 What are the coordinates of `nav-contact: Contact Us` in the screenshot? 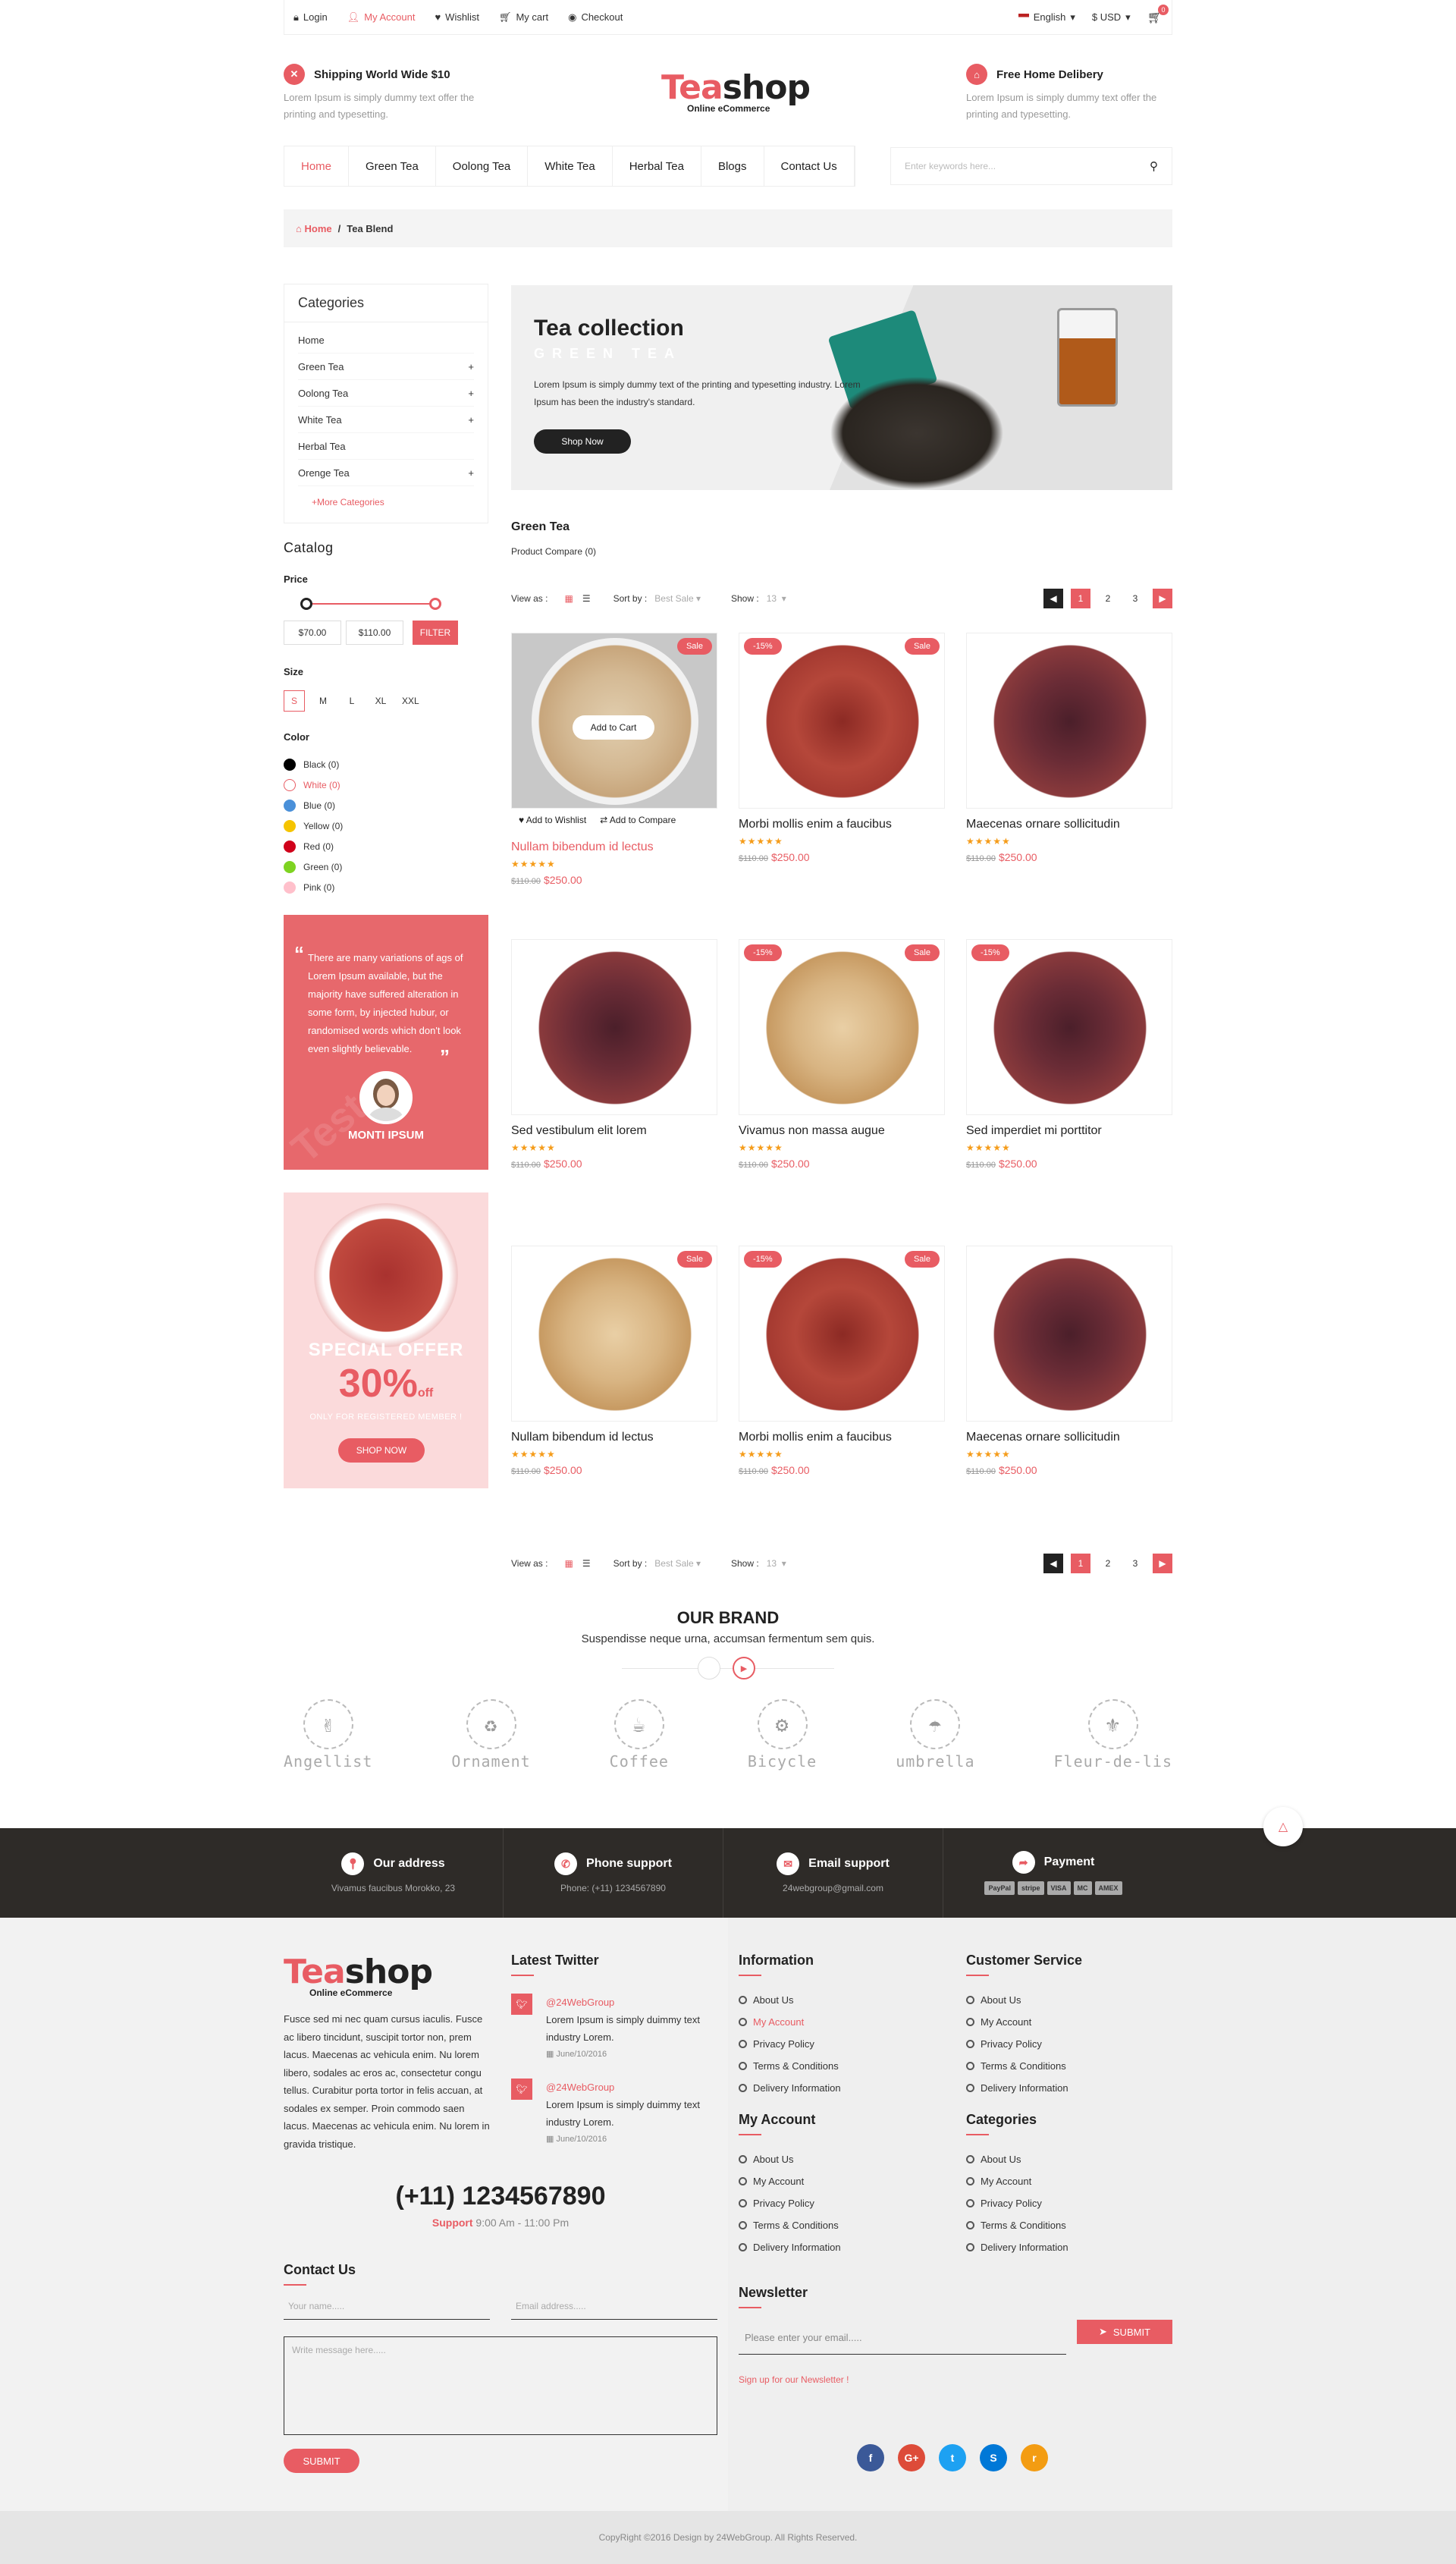 It's located at (809, 166).